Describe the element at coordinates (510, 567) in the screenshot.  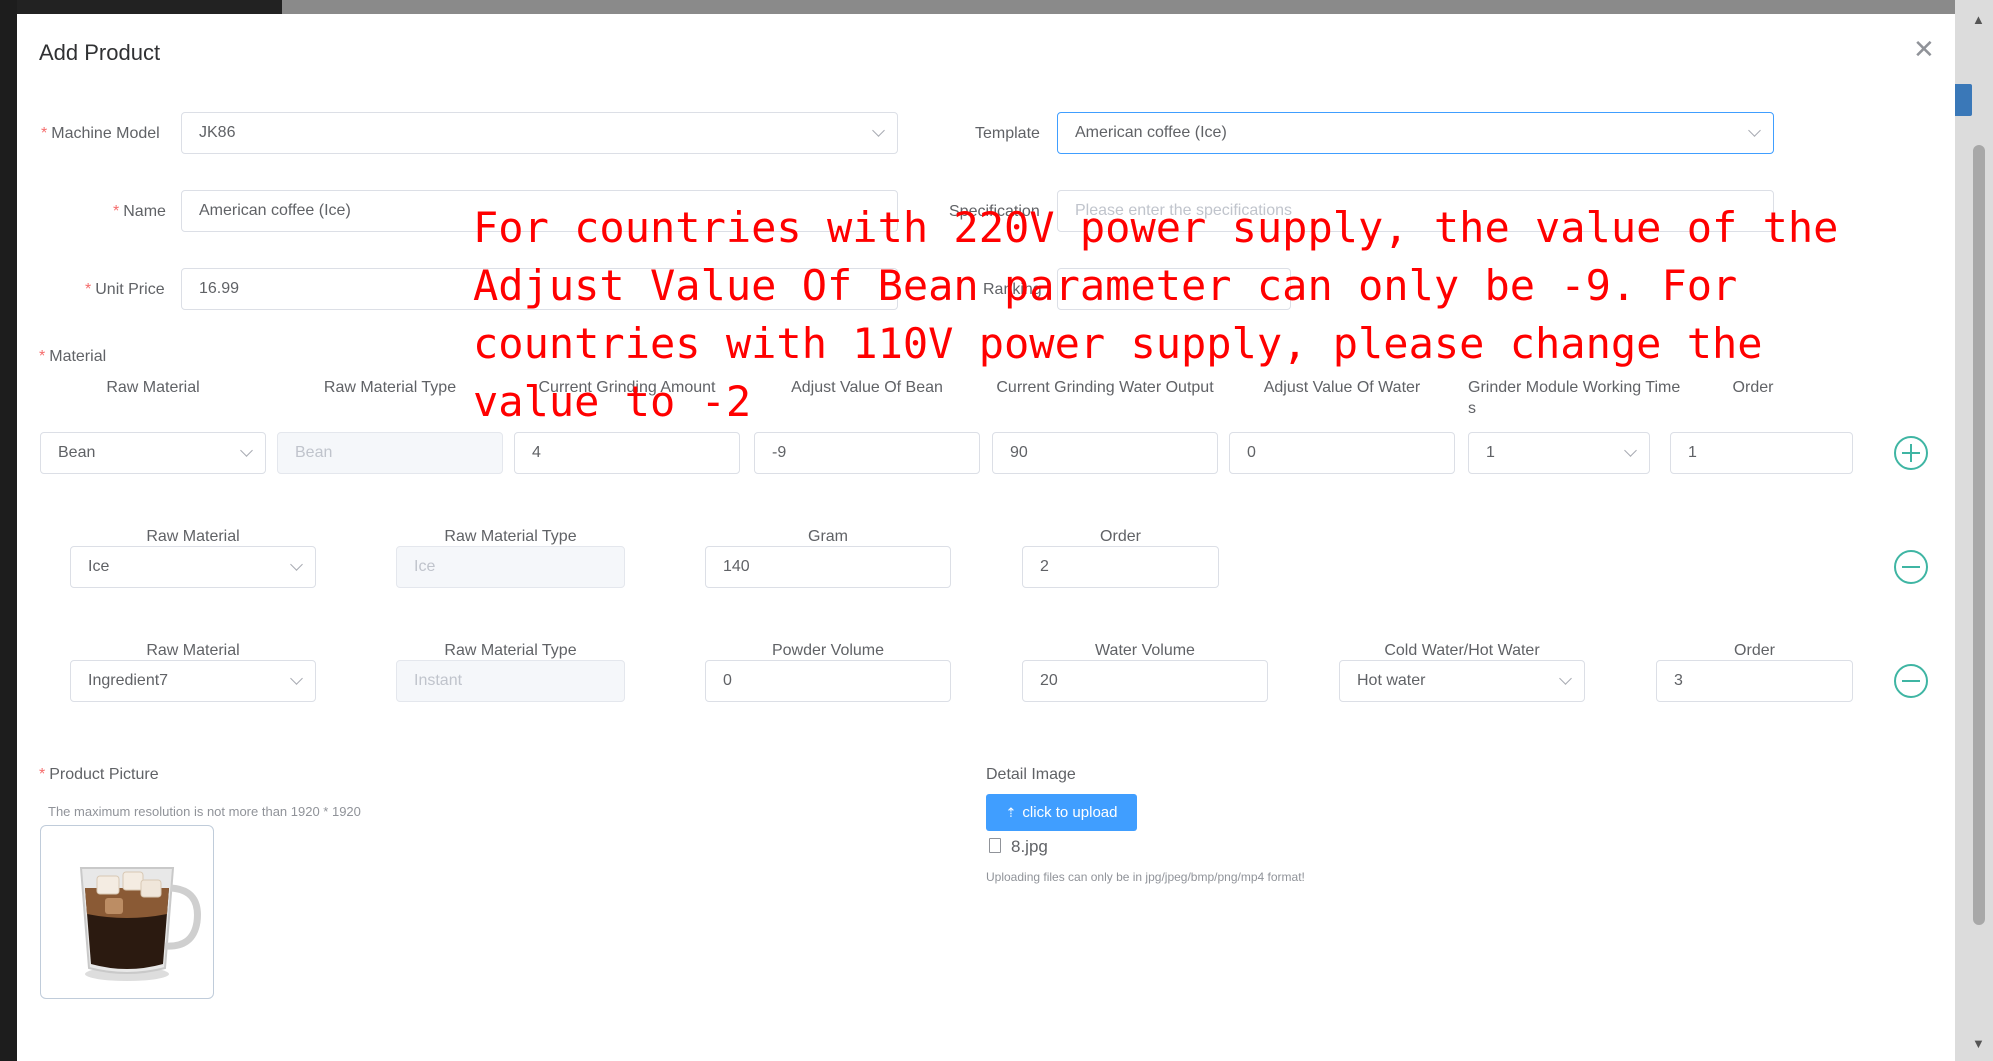
I see `ice-raw-material-type-input: Ice` at that location.